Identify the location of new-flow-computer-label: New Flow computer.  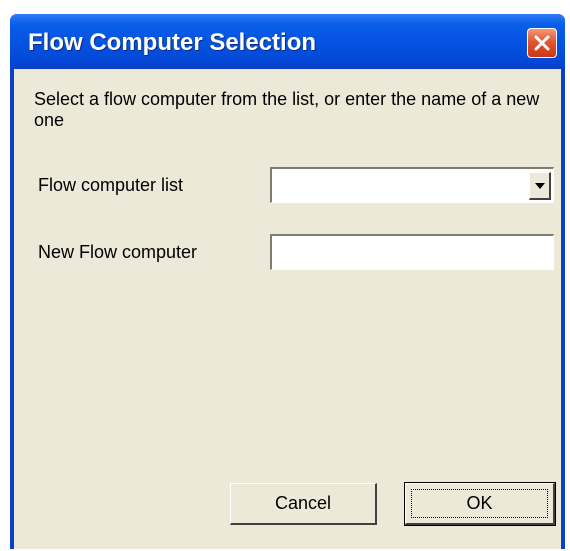
(118, 252).